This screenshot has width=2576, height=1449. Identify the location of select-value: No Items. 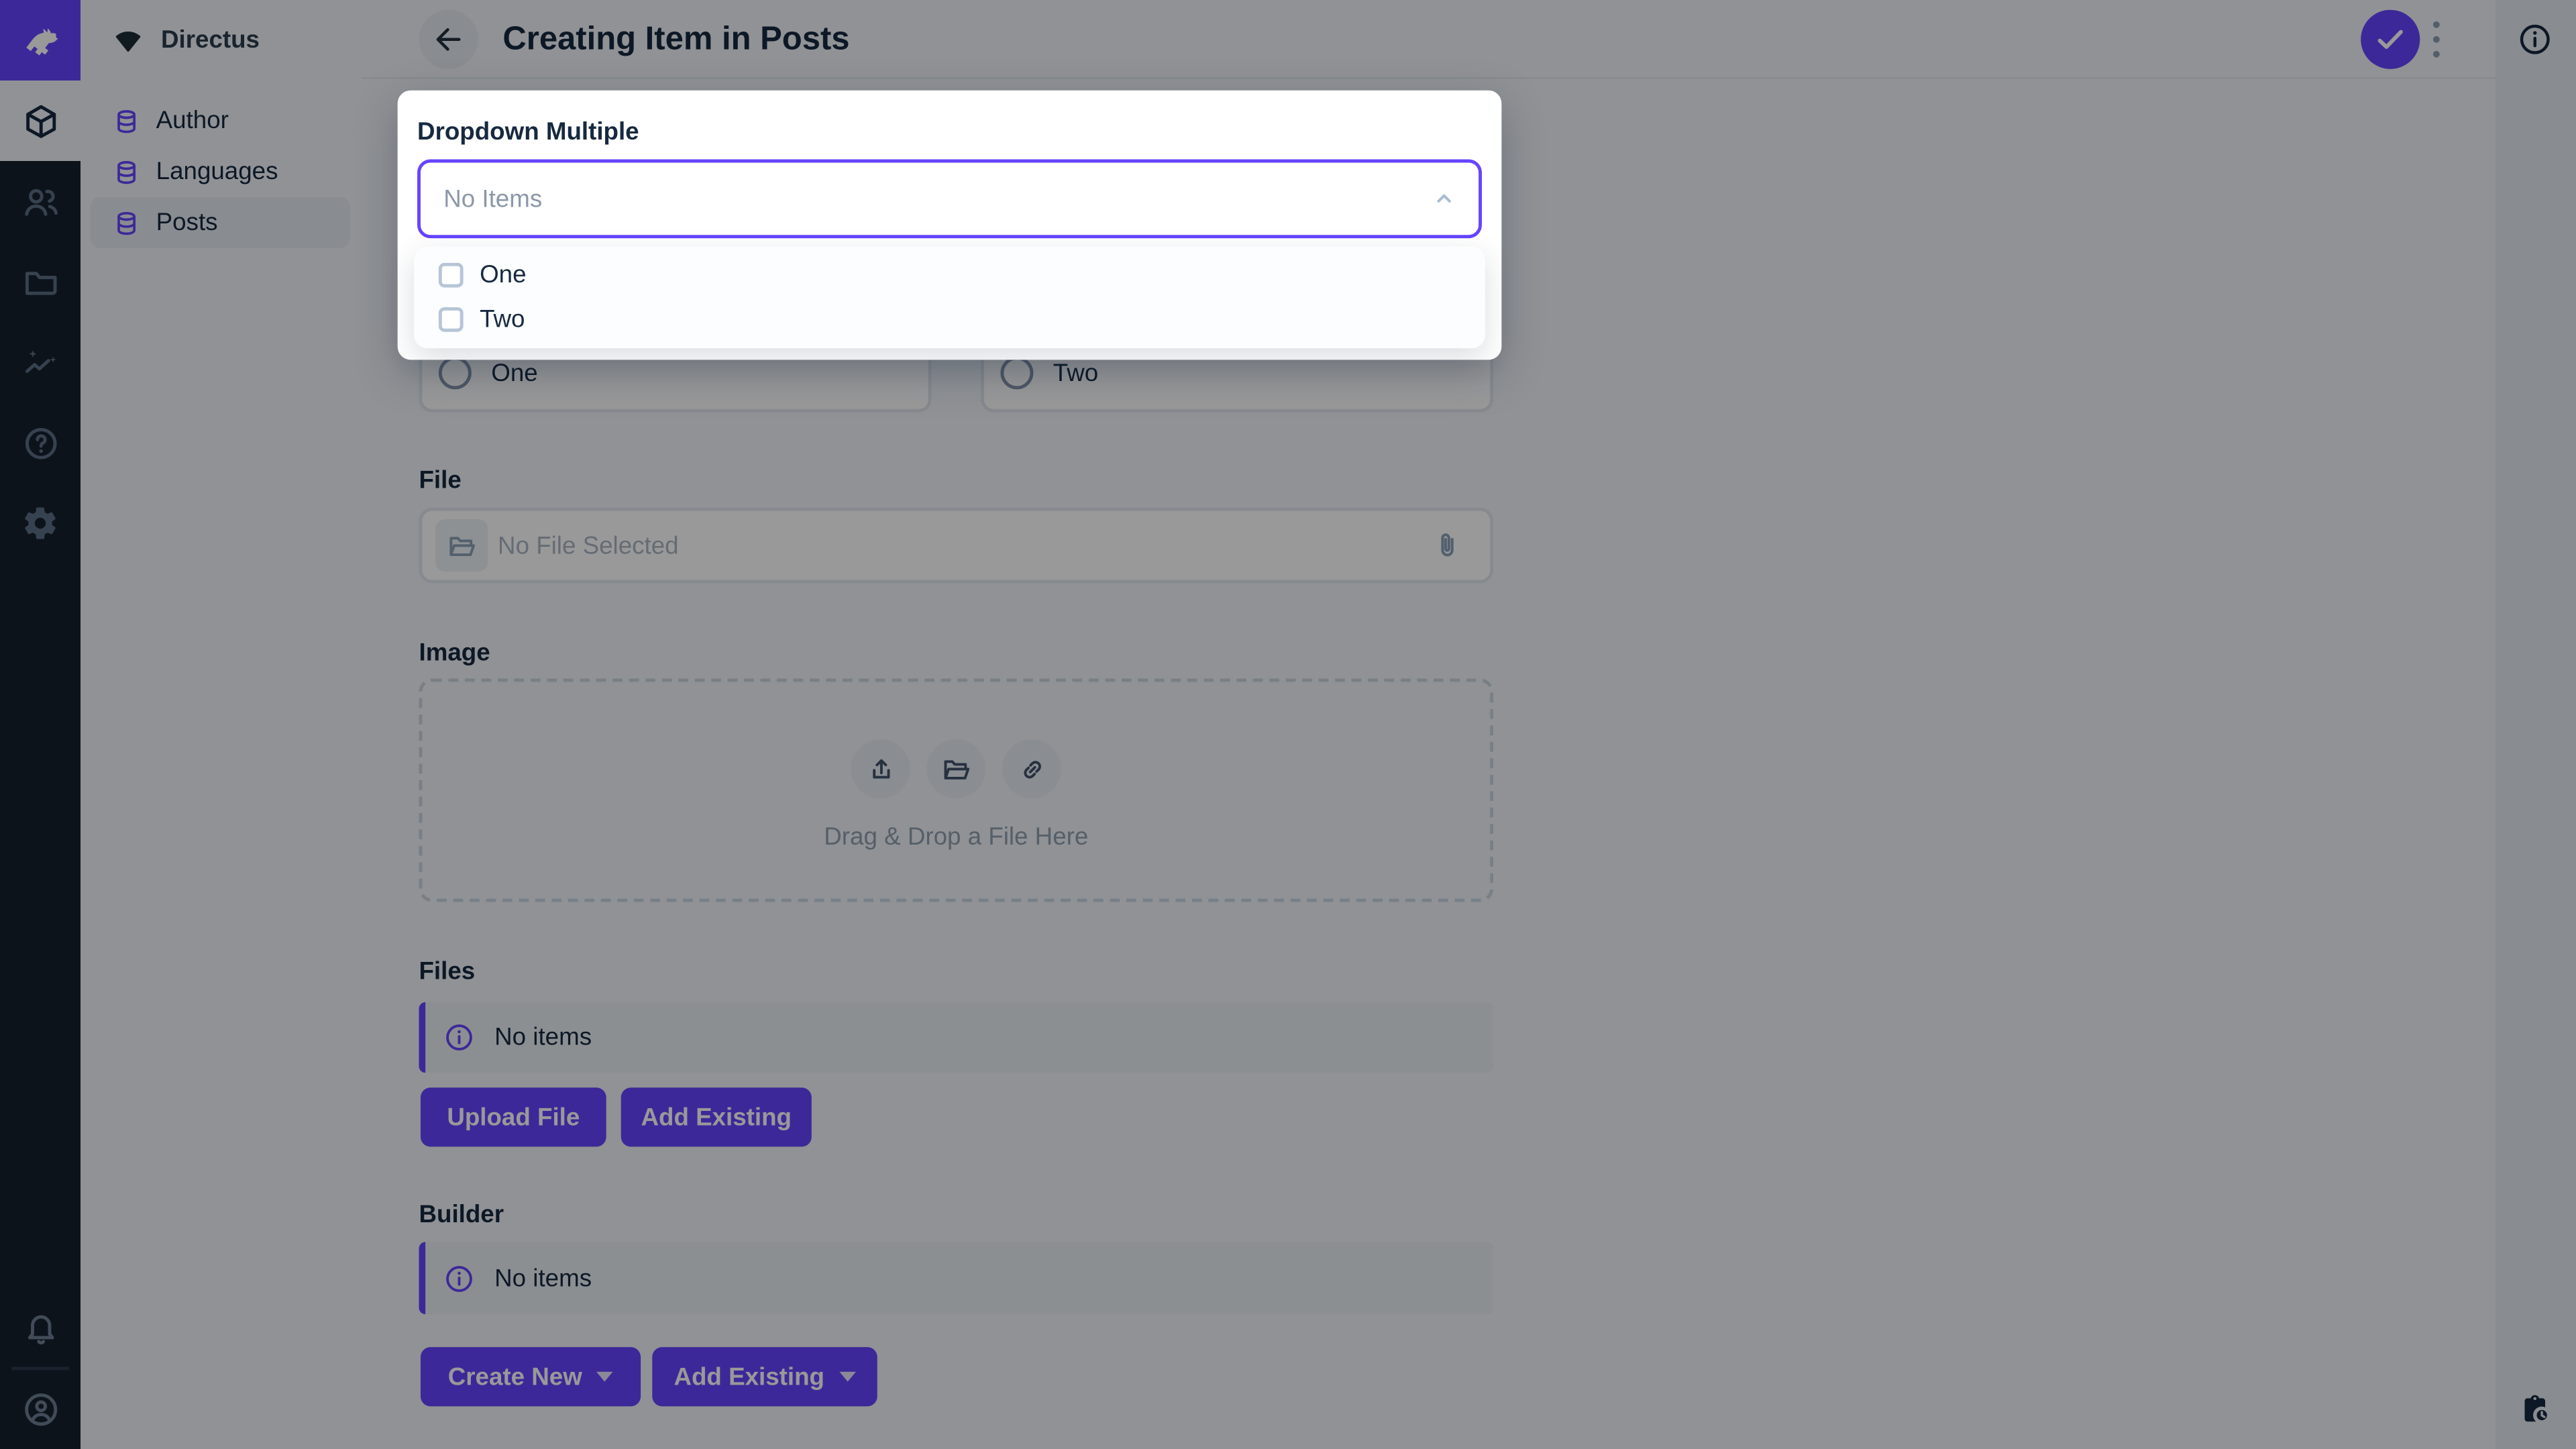
(493, 198).